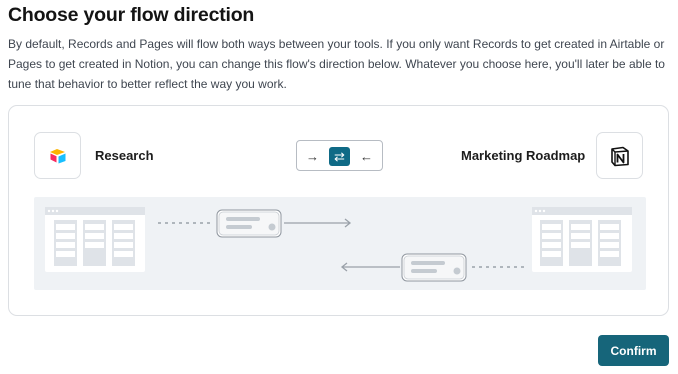 The image size is (678, 374). I want to click on page-title: Choose your flow direction, so click(131, 15).